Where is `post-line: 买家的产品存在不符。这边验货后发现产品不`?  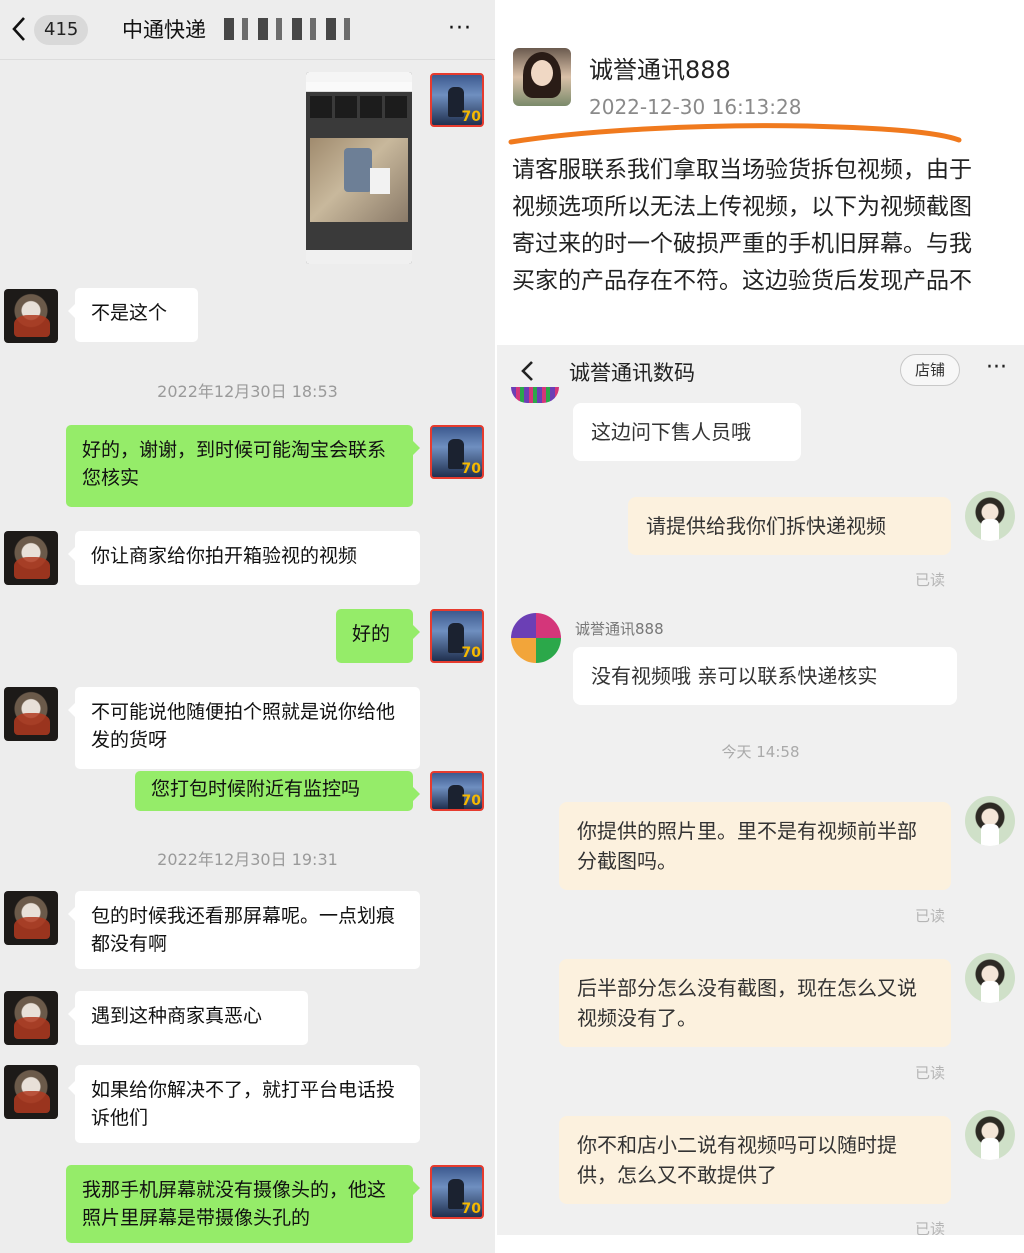
post-line: 买家的产品存在不符。这边验货后发现产品不 is located at coordinates (742, 281).